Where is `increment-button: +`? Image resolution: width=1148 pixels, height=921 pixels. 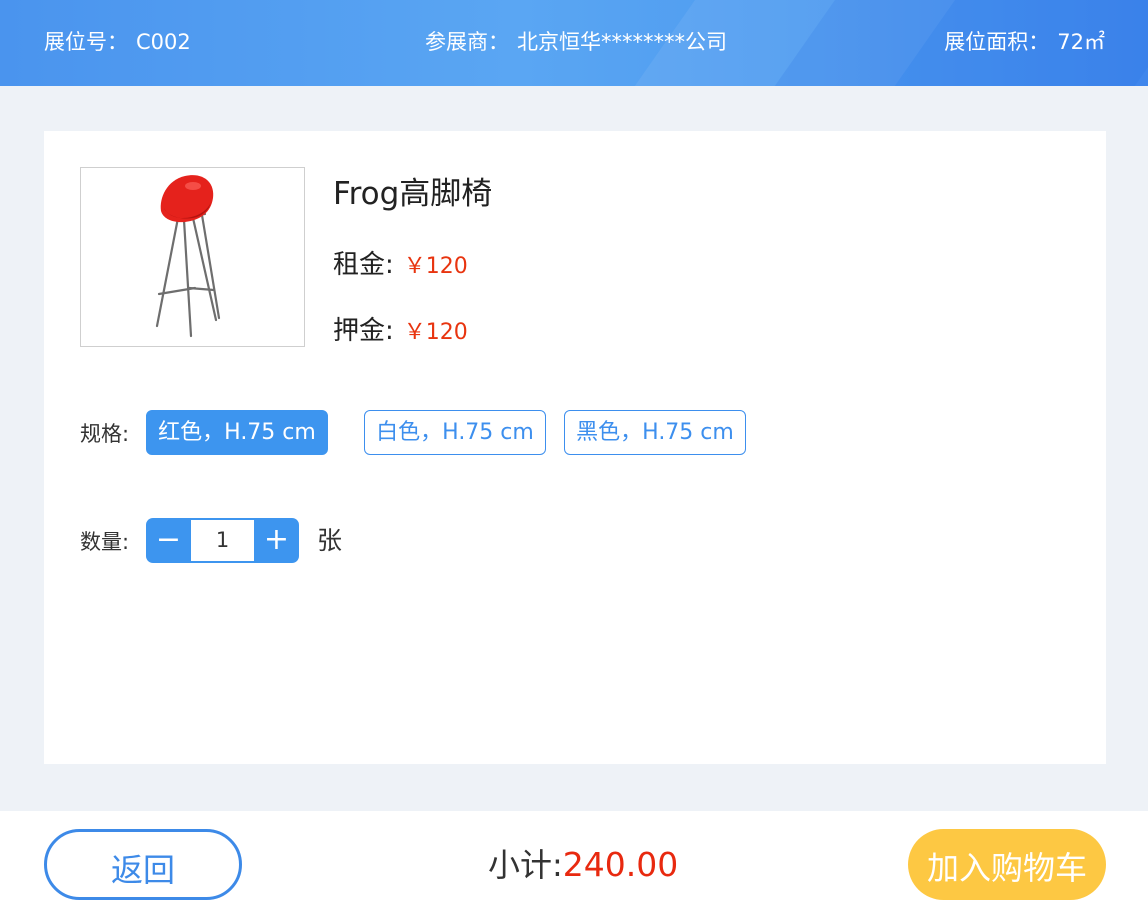
increment-button: + is located at coordinates (276, 540).